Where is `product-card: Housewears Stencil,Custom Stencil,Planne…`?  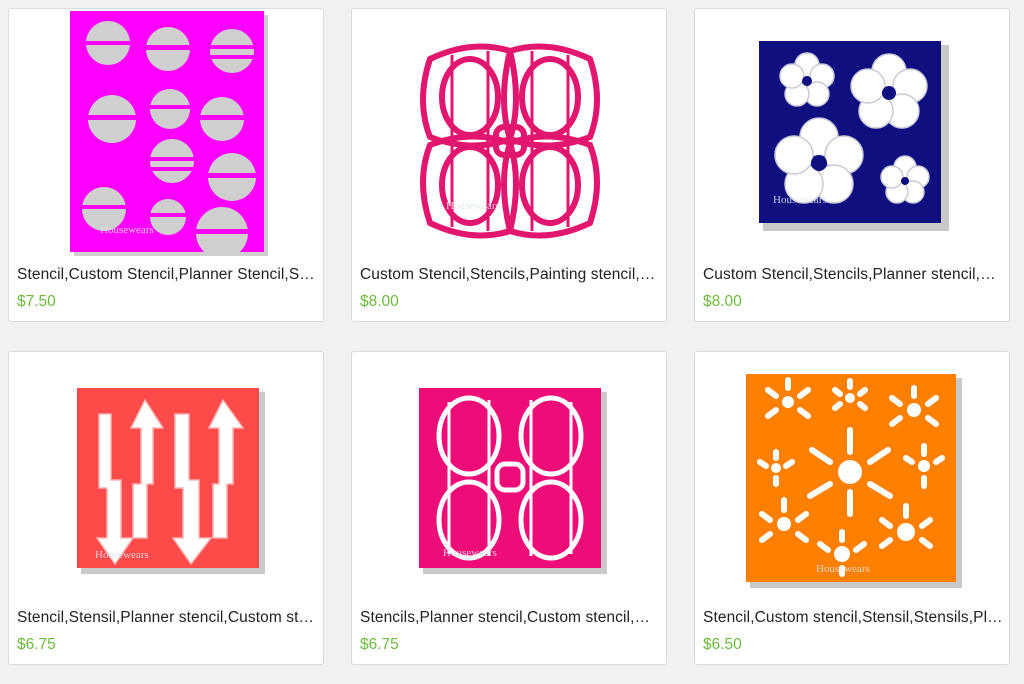
product-card: Housewears Stencil,Custom Stencil,Planne… is located at coordinates (166, 165).